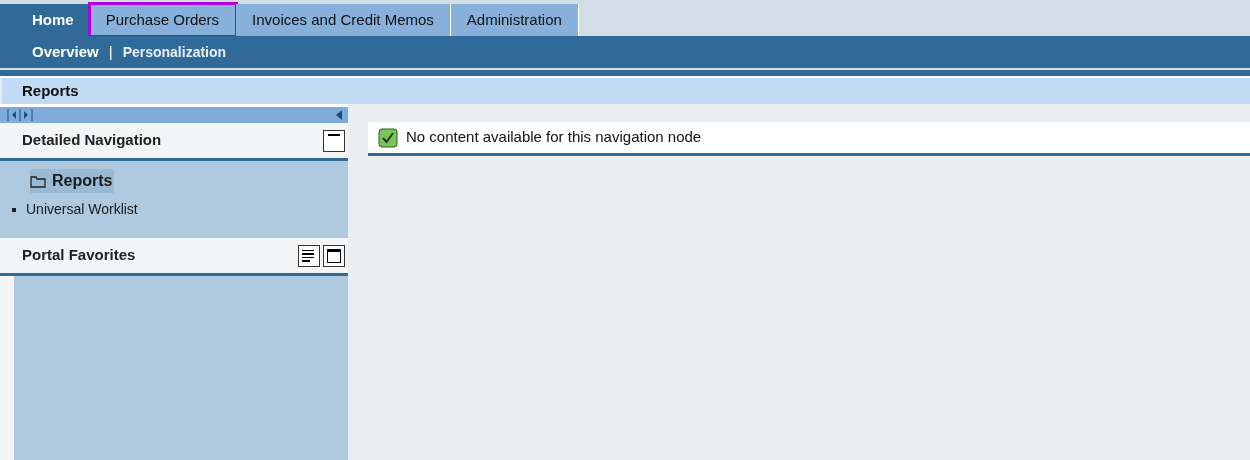  I want to click on nav-tab: Purchase Orders, so click(163, 20).